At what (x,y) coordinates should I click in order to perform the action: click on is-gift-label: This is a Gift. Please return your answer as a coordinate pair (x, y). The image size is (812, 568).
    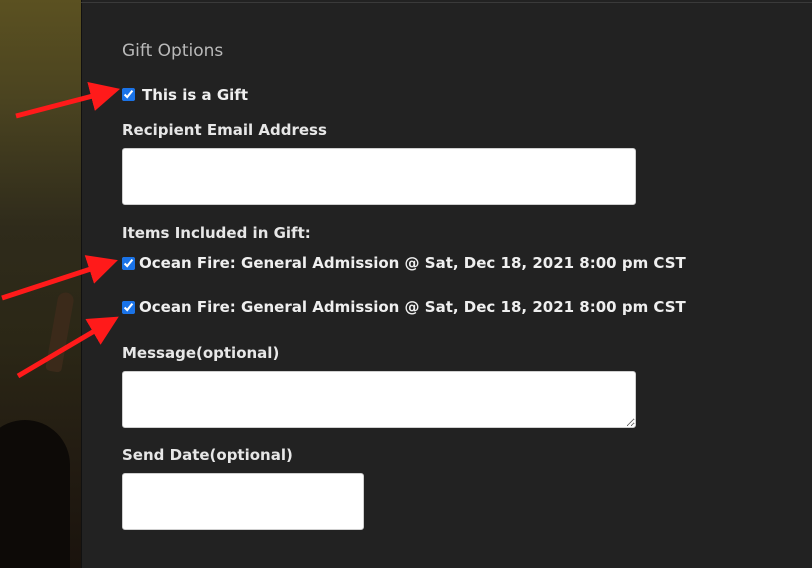
    Looking at the image, I should click on (195, 95).